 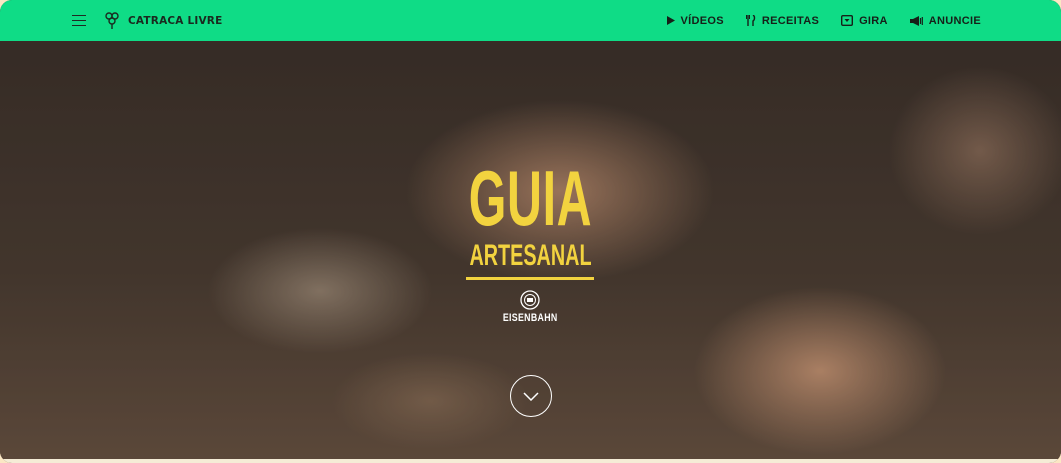 I want to click on hamburger-icon, so click(x=79, y=20).